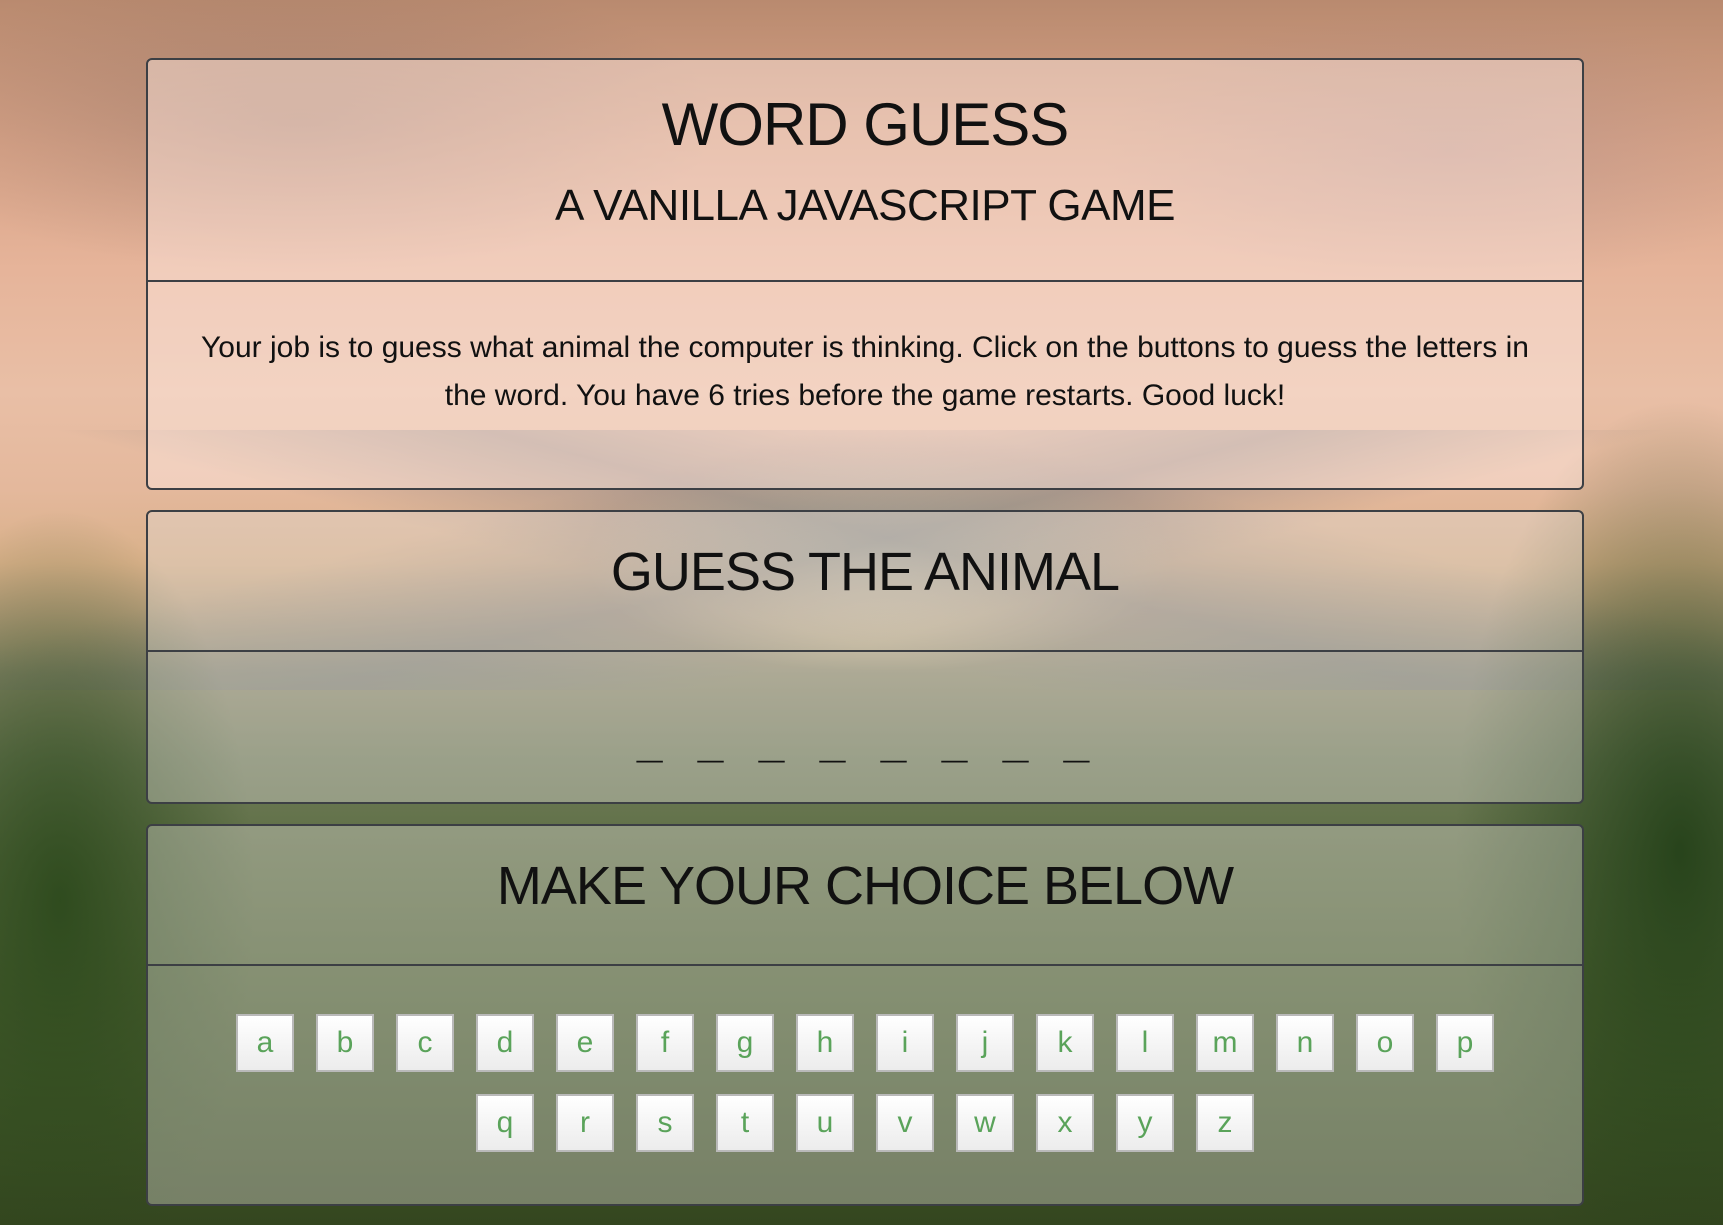  What do you see at coordinates (1305, 1043) in the screenshot?
I see `letter-button-n: n` at bounding box center [1305, 1043].